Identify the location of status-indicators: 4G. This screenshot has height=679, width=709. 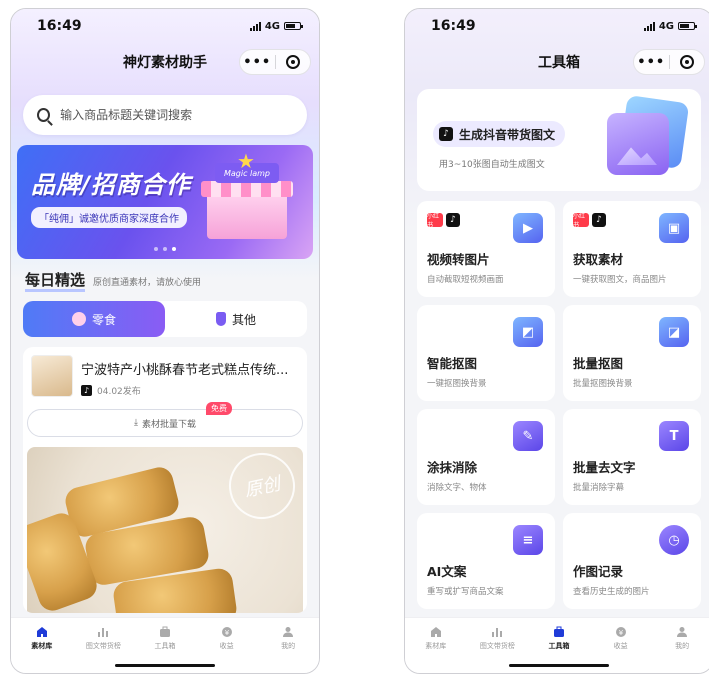
(276, 26).